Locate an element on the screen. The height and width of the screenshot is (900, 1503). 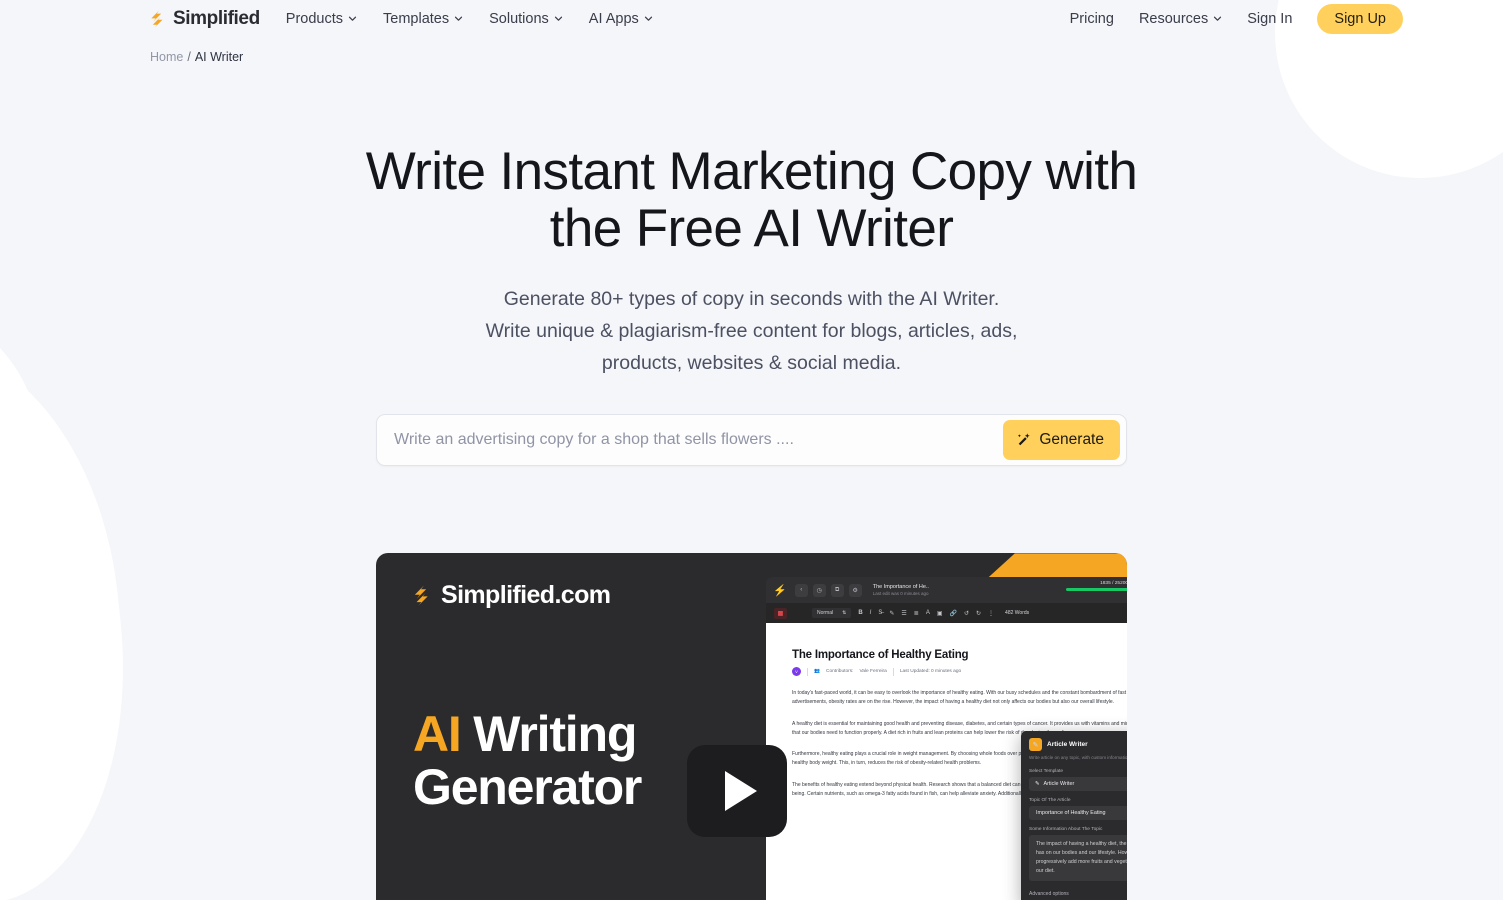
nav-item-templates-label: Templates is located at coordinates (416, 19).